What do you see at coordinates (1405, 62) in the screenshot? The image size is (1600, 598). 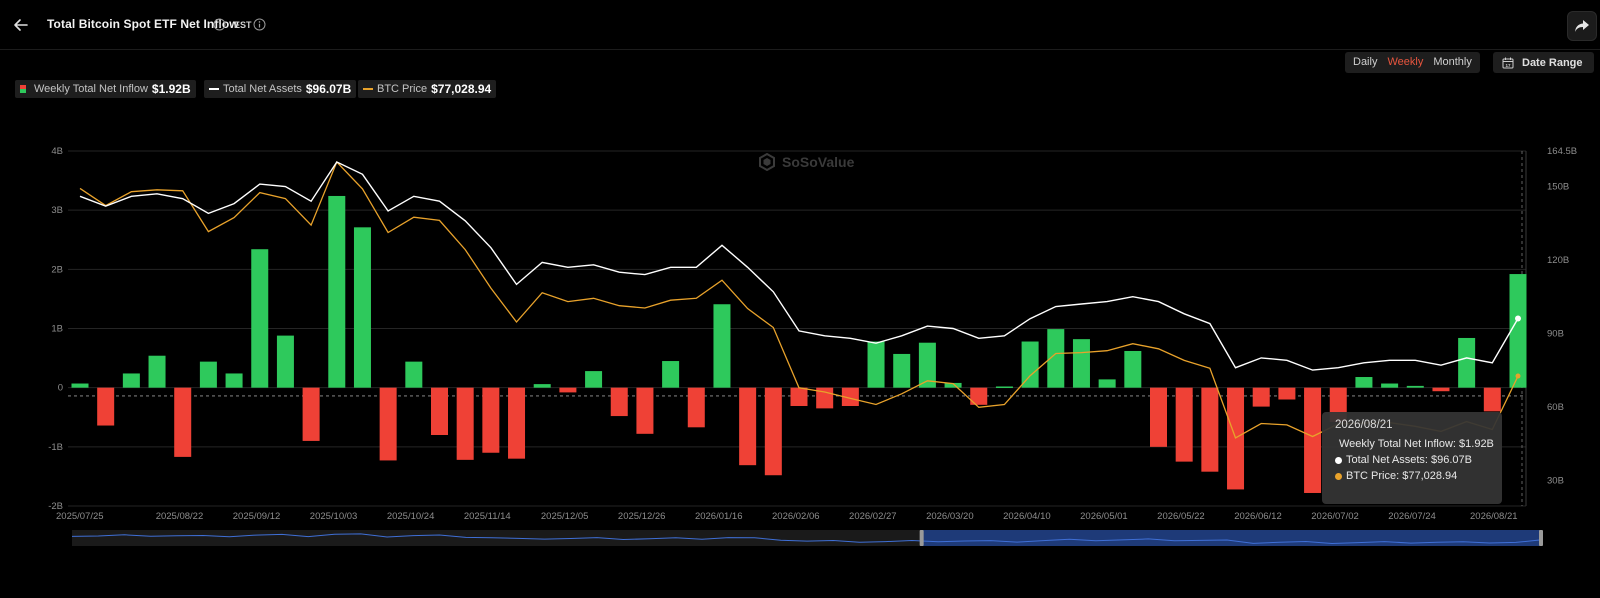 I see `period-weekly: Weekly` at bounding box center [1405, 62].